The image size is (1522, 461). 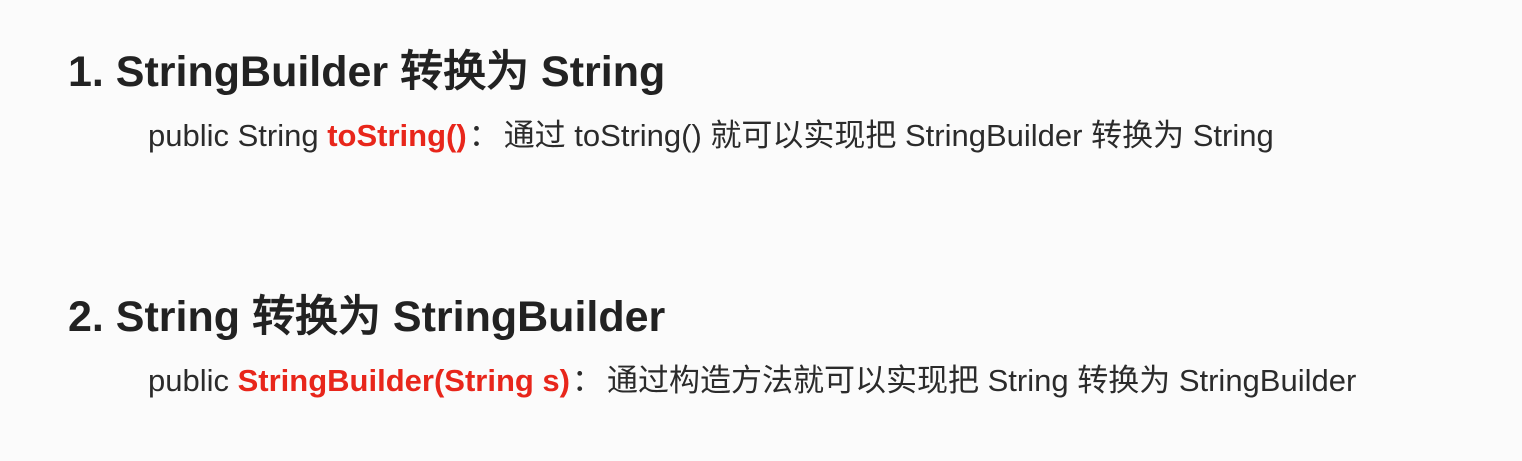 What do you see at coordinates (367, 72) in the screenshot?
I see `section-heading: 1. StringBuilder 转换为 String` at bounding box center [367, 72].